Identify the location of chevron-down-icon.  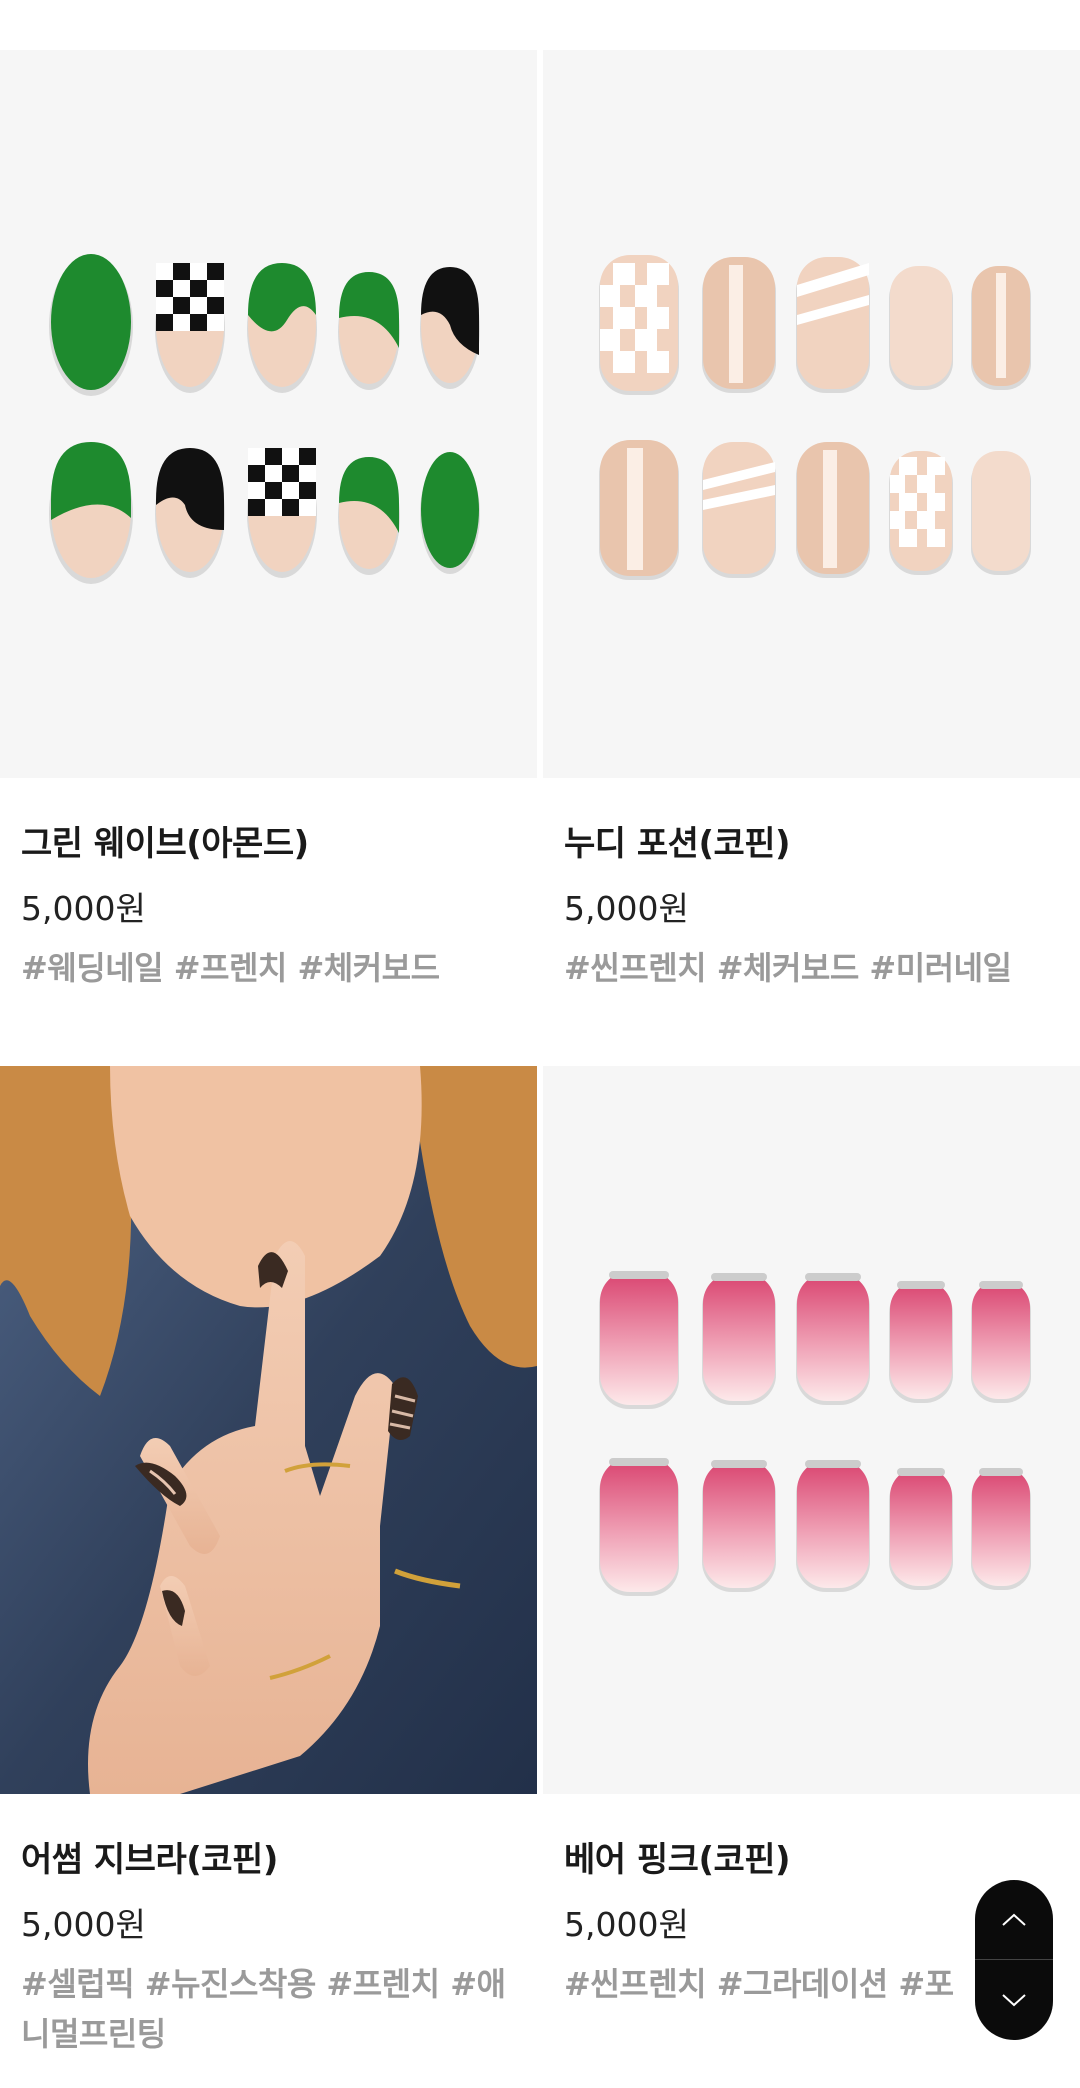
(1014, 1999).